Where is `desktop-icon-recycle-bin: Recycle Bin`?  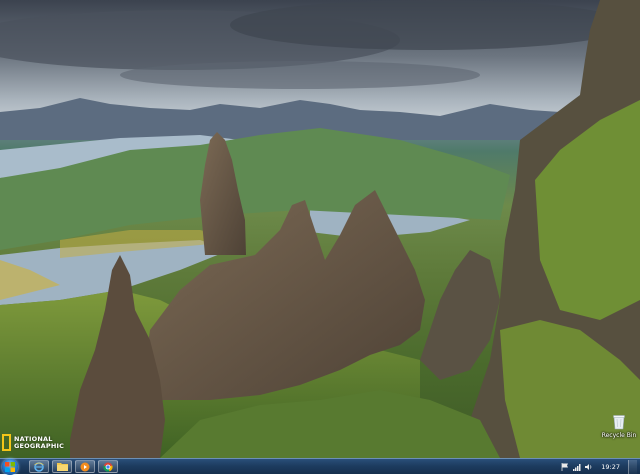
desktop-icon-recycle-bin: Recycle Bin is located at coordinates (619, 426).